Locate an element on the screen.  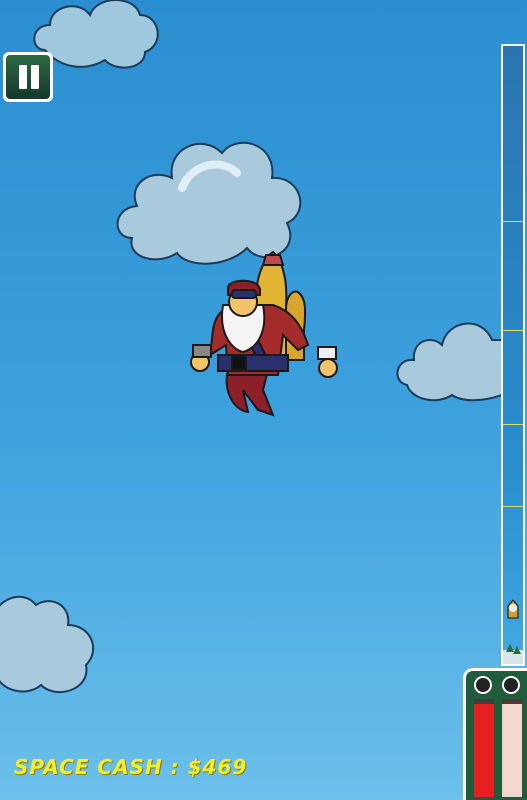
fuel-meter-left-fill is located at coordinates (484, 750).